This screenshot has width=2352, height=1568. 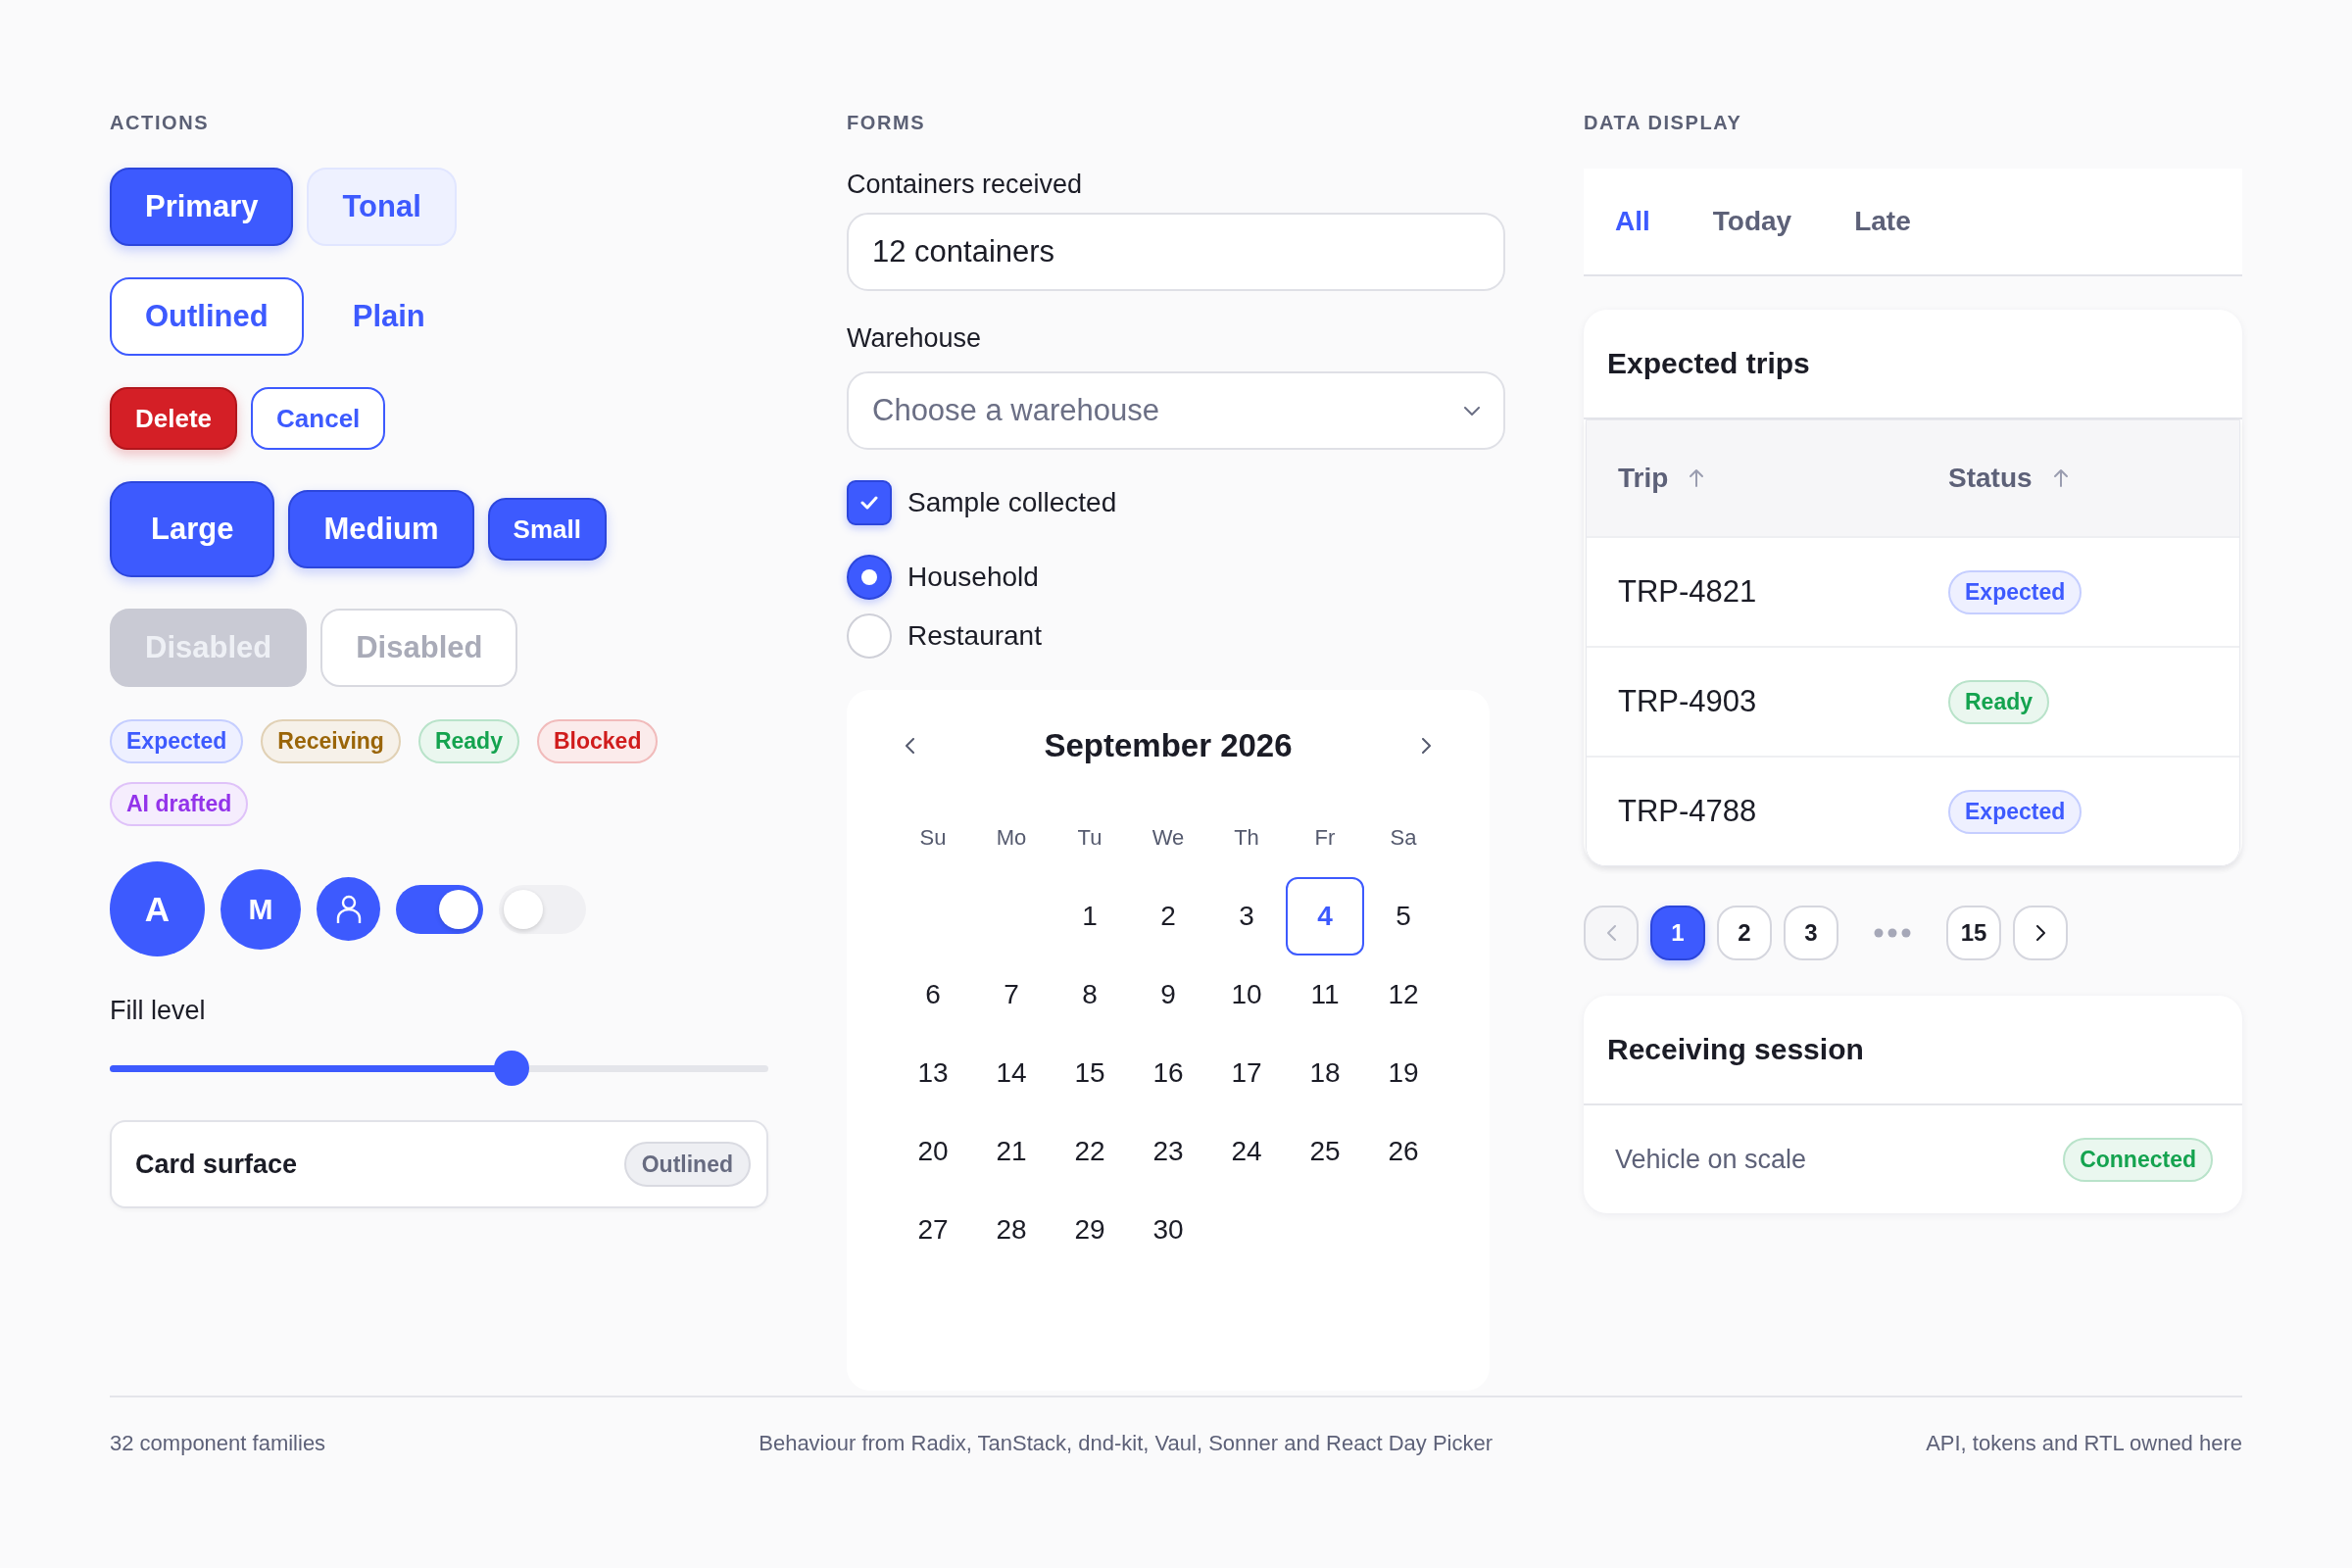 I want to click on calendar-day: 16, so click(x=1168, y=1073).